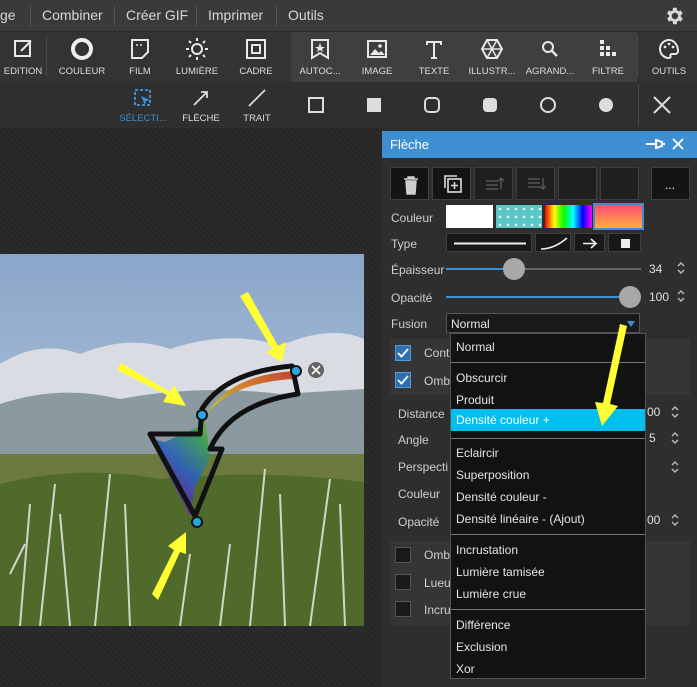 This screenshot has width=697, height=687. I want to click on panel-title: Flèche, so click(410, 144).